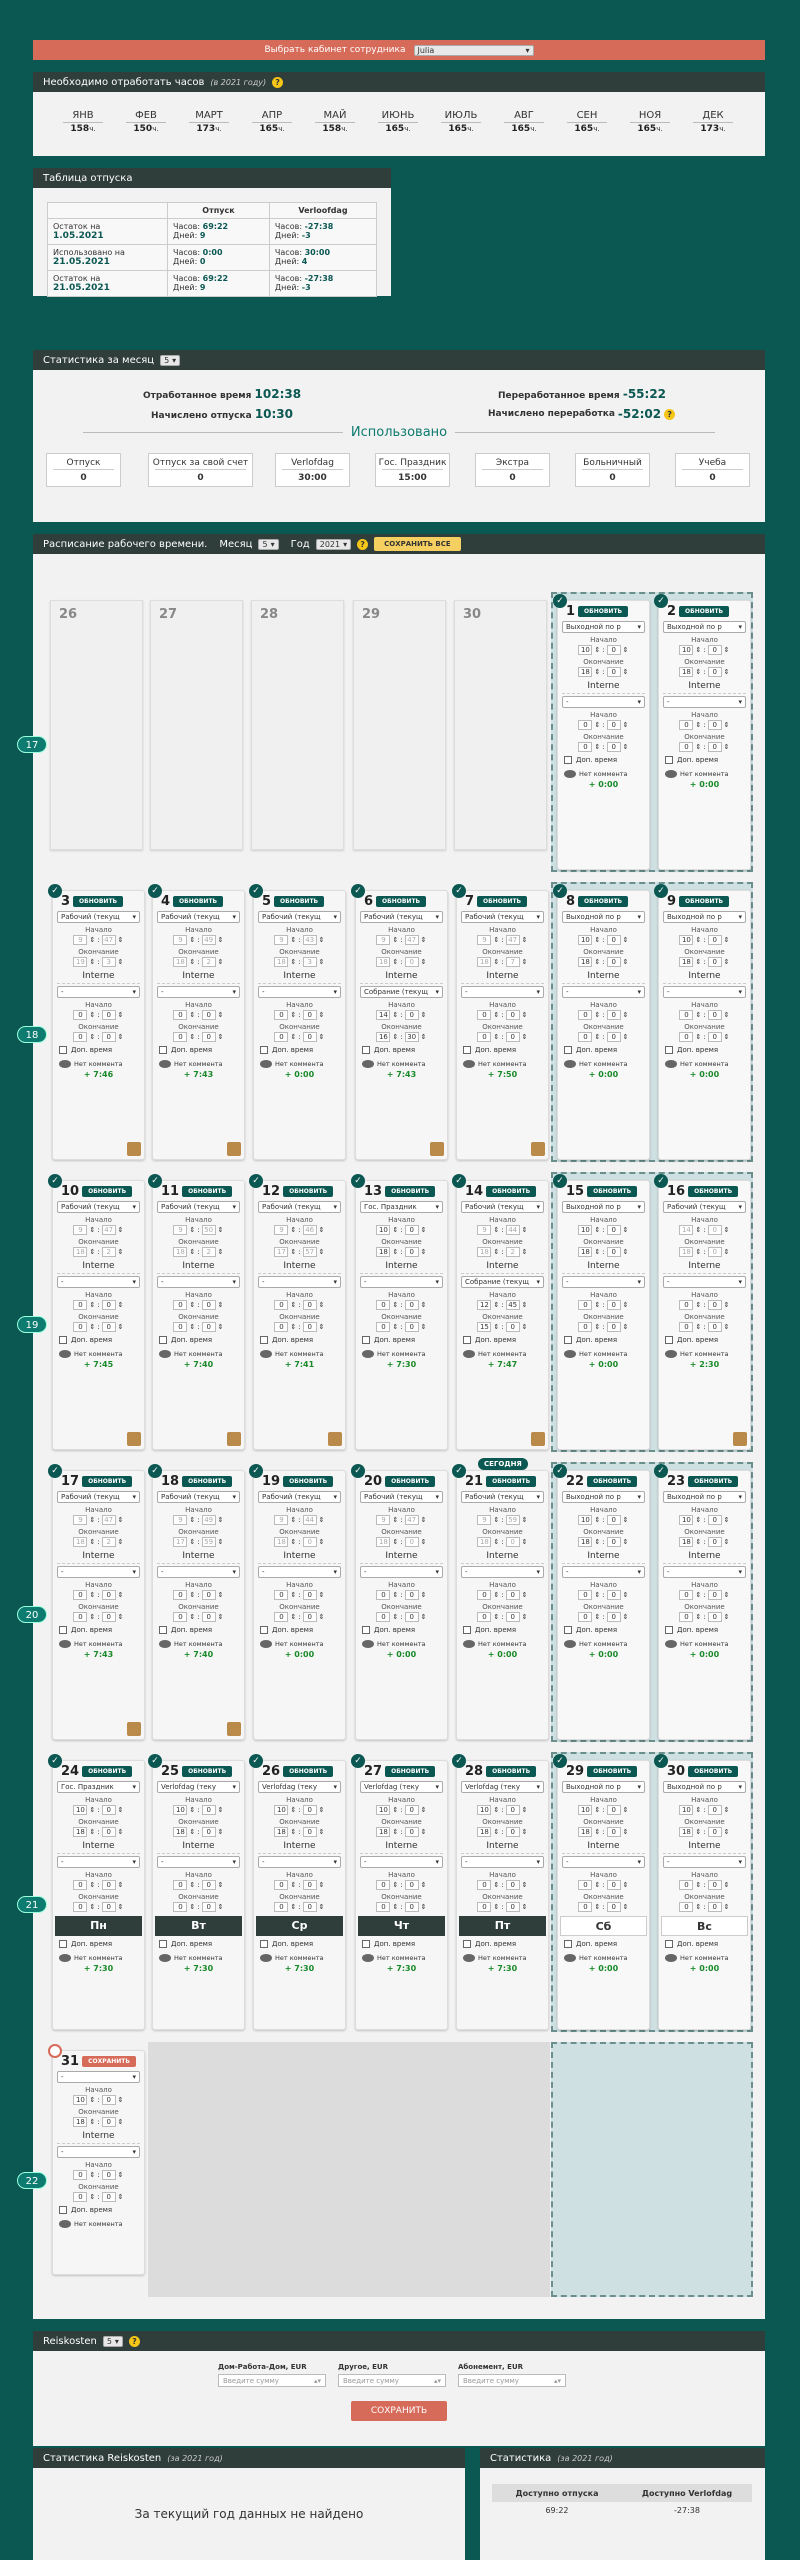  I want to click on help-icon: ?, so click(670, 414).